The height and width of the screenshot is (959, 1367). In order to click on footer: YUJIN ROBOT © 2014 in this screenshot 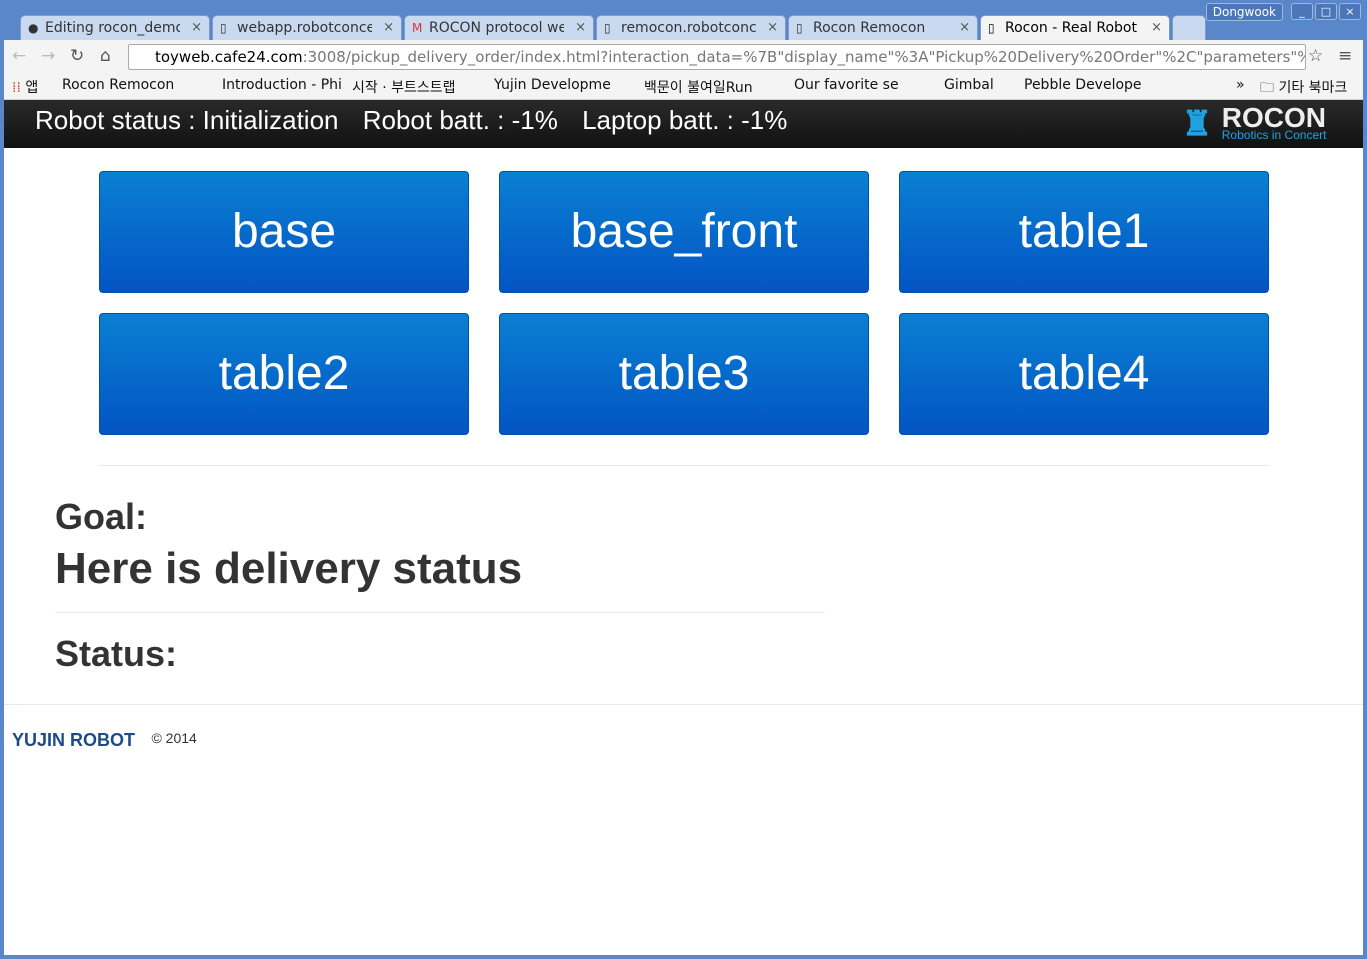, I will do `click(104, 740)`.